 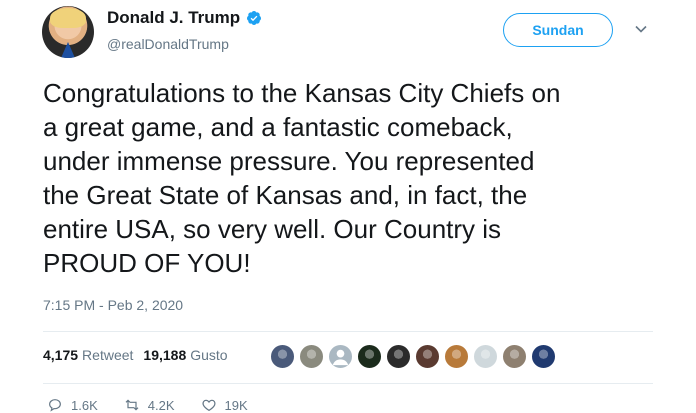 What do you see at coordinates (340, 356) in the screenshot?
I see `default-avatar-icon` at bounding box center [340, 356].